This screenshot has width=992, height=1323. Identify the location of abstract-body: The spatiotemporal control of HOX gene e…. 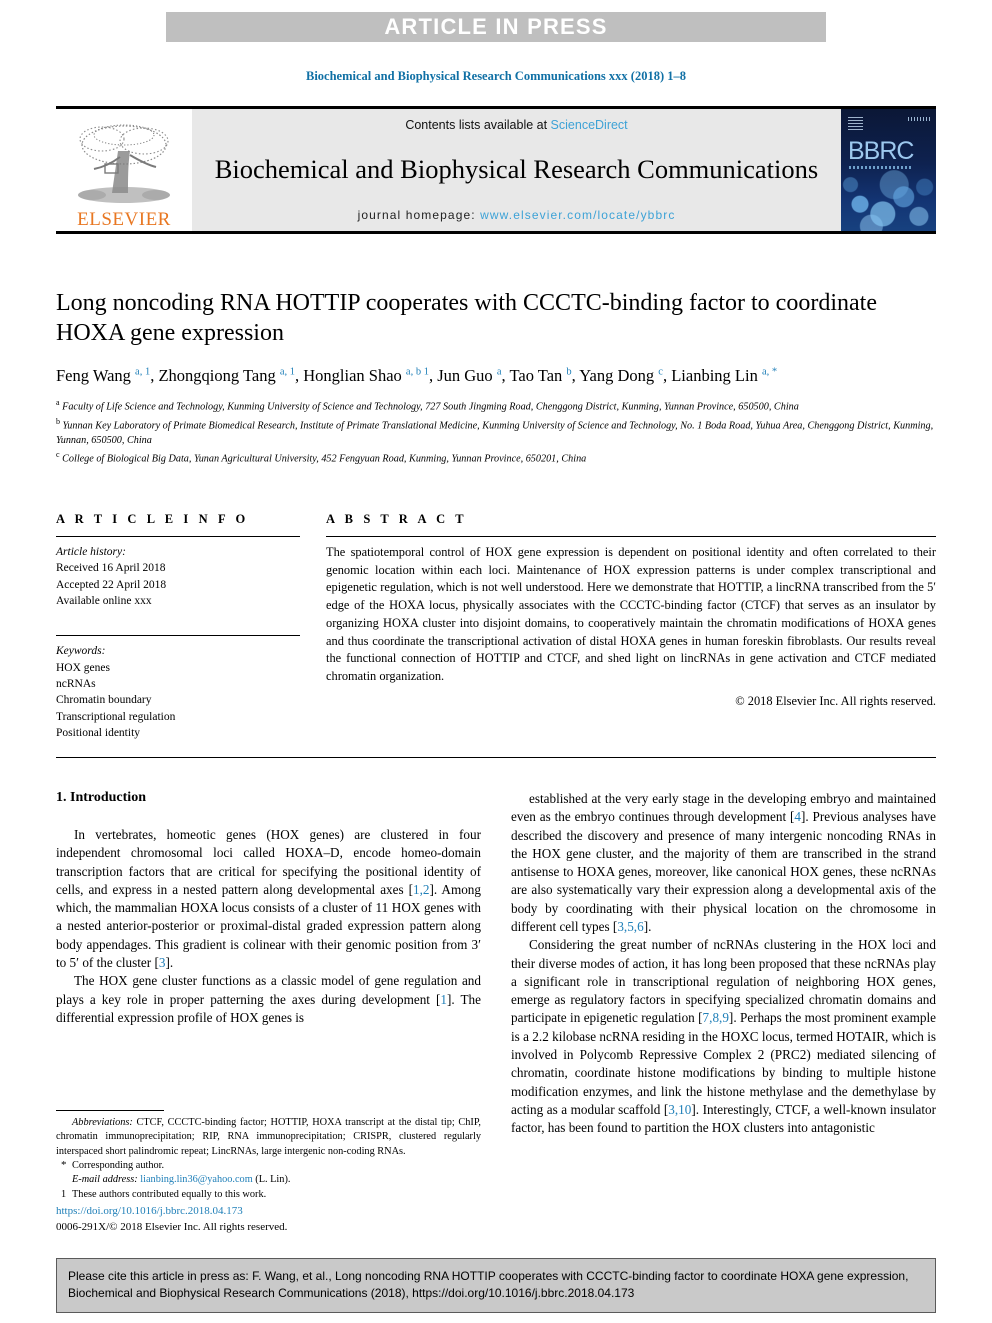
(631, 614).